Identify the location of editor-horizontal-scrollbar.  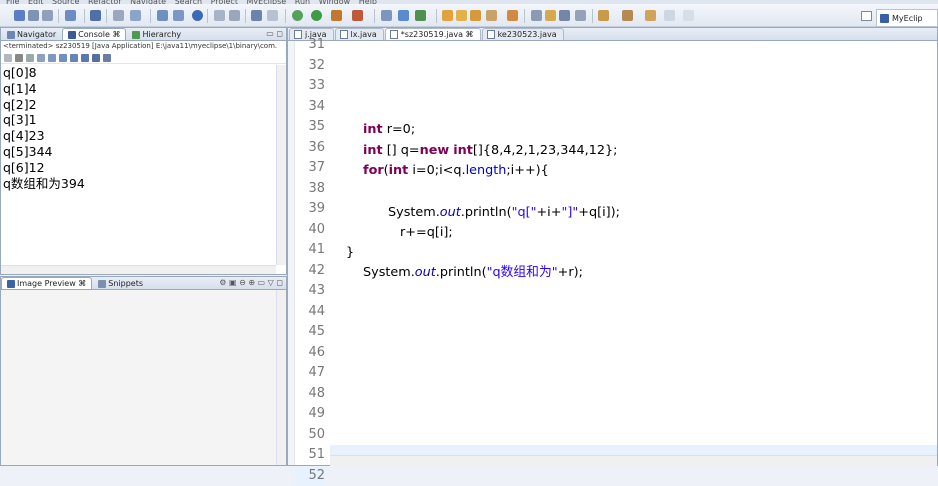
(633, 460).